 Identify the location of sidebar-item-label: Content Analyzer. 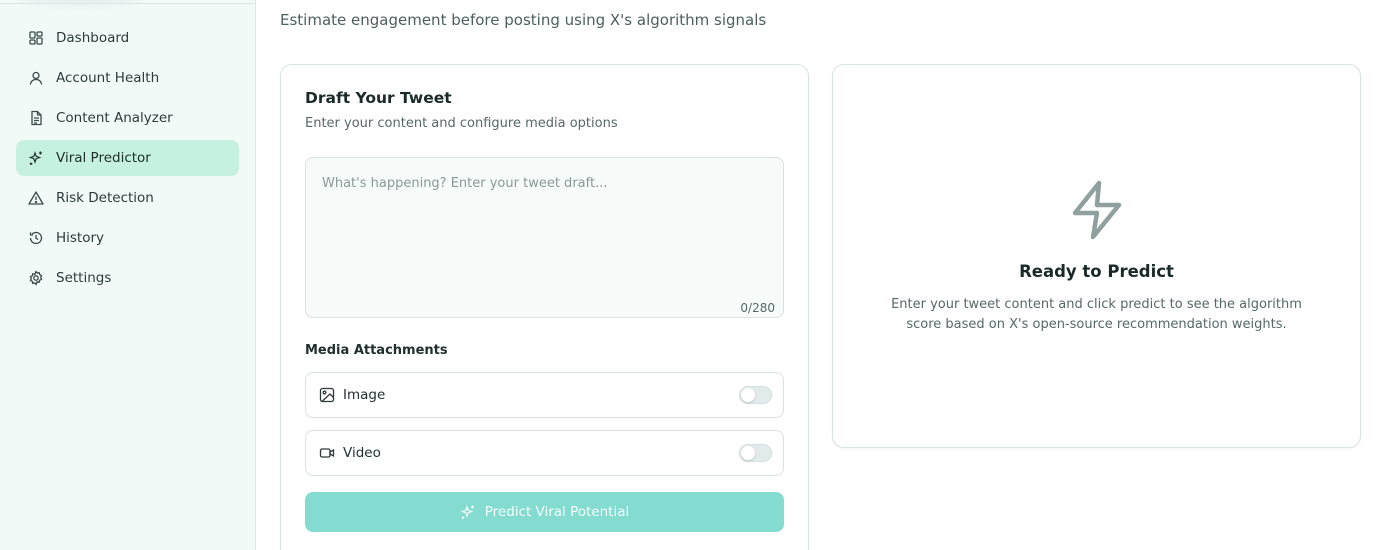
(114, 118).